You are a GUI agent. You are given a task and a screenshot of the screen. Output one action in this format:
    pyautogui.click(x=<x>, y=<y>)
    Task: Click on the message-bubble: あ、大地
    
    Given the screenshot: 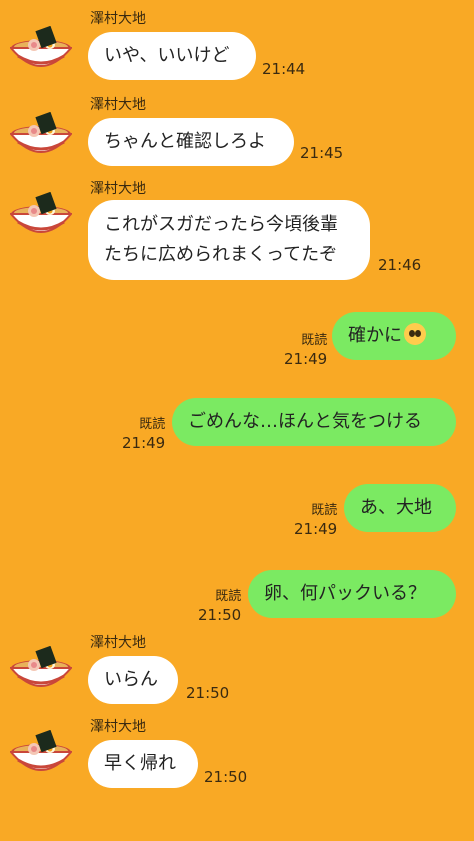 What is the action you would take?
    pyautogui.click(x=400, y=508)
    